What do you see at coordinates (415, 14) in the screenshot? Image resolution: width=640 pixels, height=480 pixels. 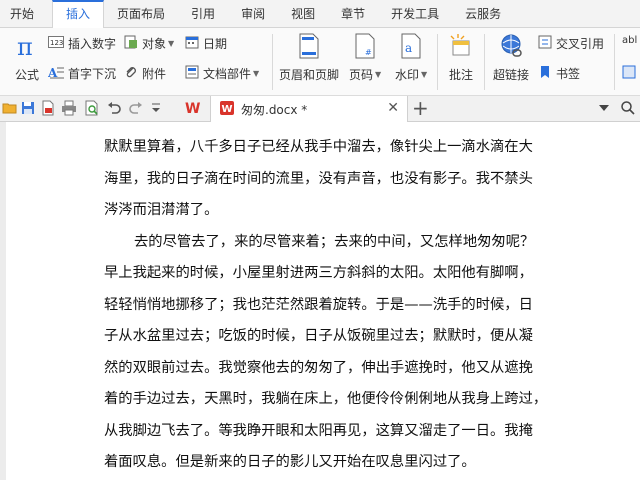 I see `tab-developer: 开发工具` at bounding box center [415, 14].